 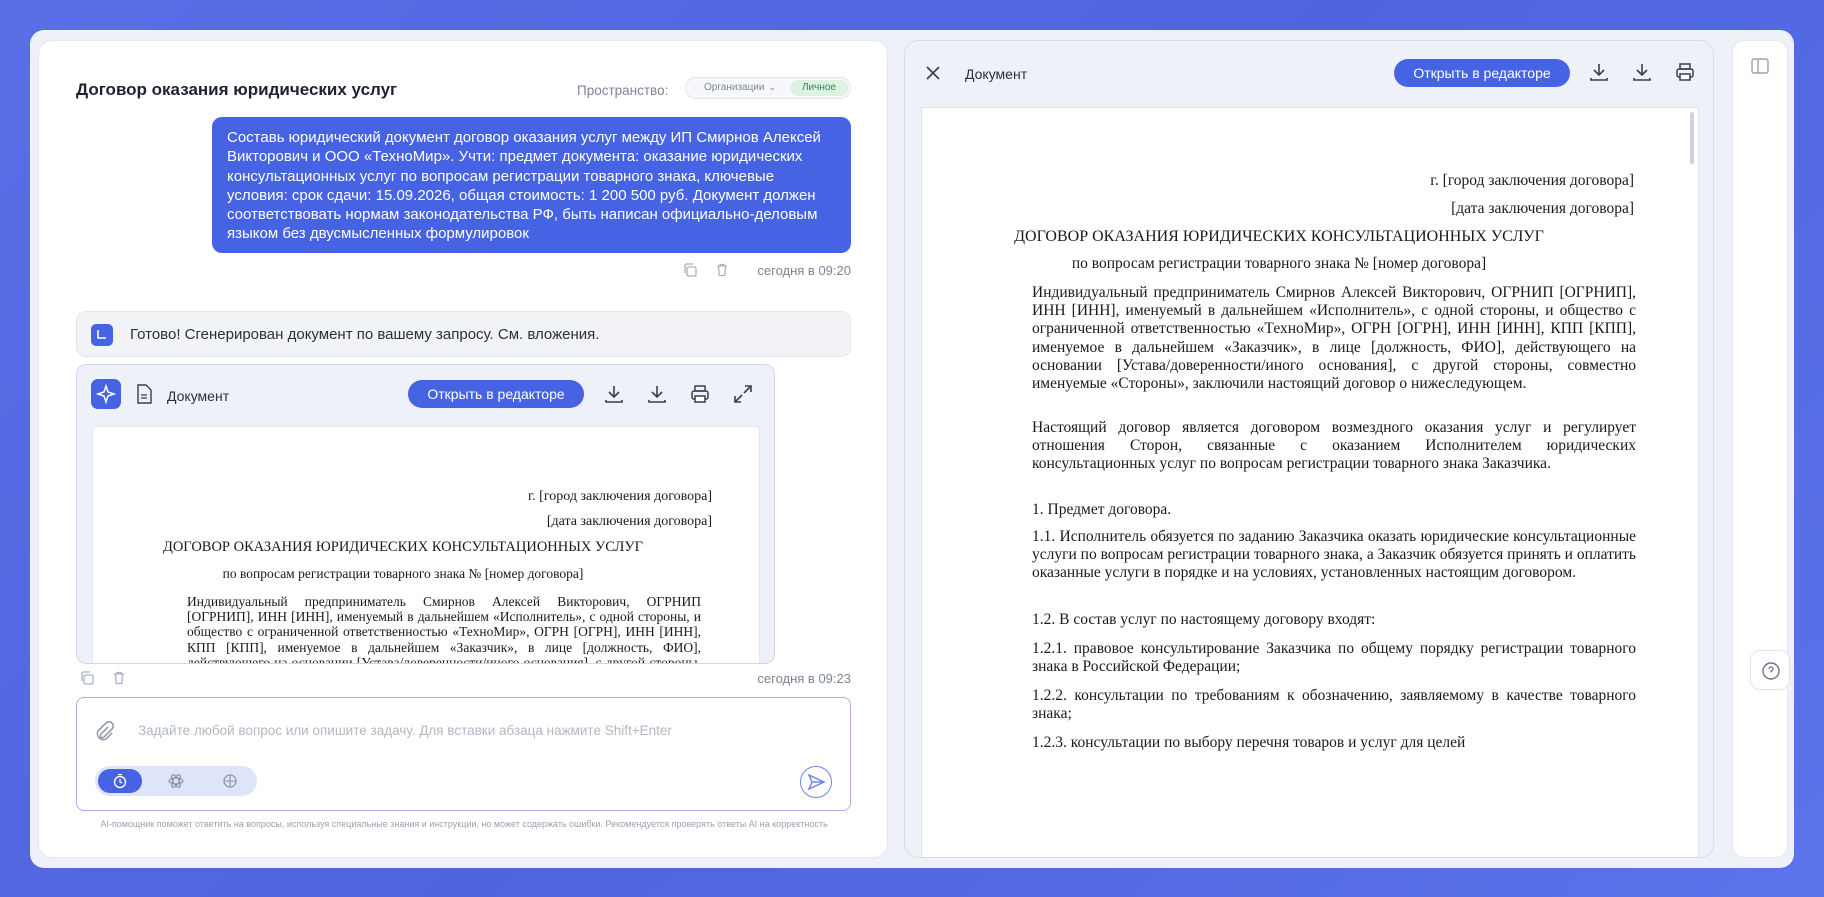 What do you see at coordinates (1760, 66) in the screenshot?
I see `sidebar-toggle-icon` at bounding box center [1760, 66].